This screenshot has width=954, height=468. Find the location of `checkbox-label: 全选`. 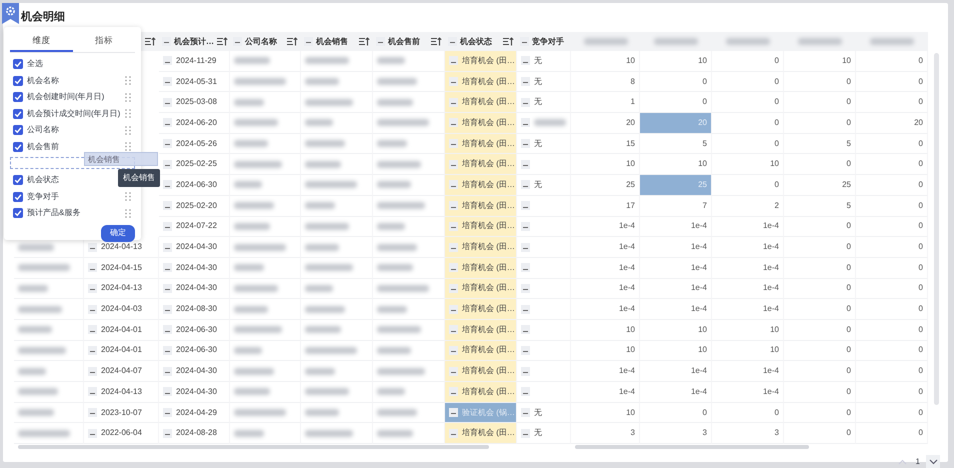

checkbox-label: 全选 is located at coordinates (35, 64).